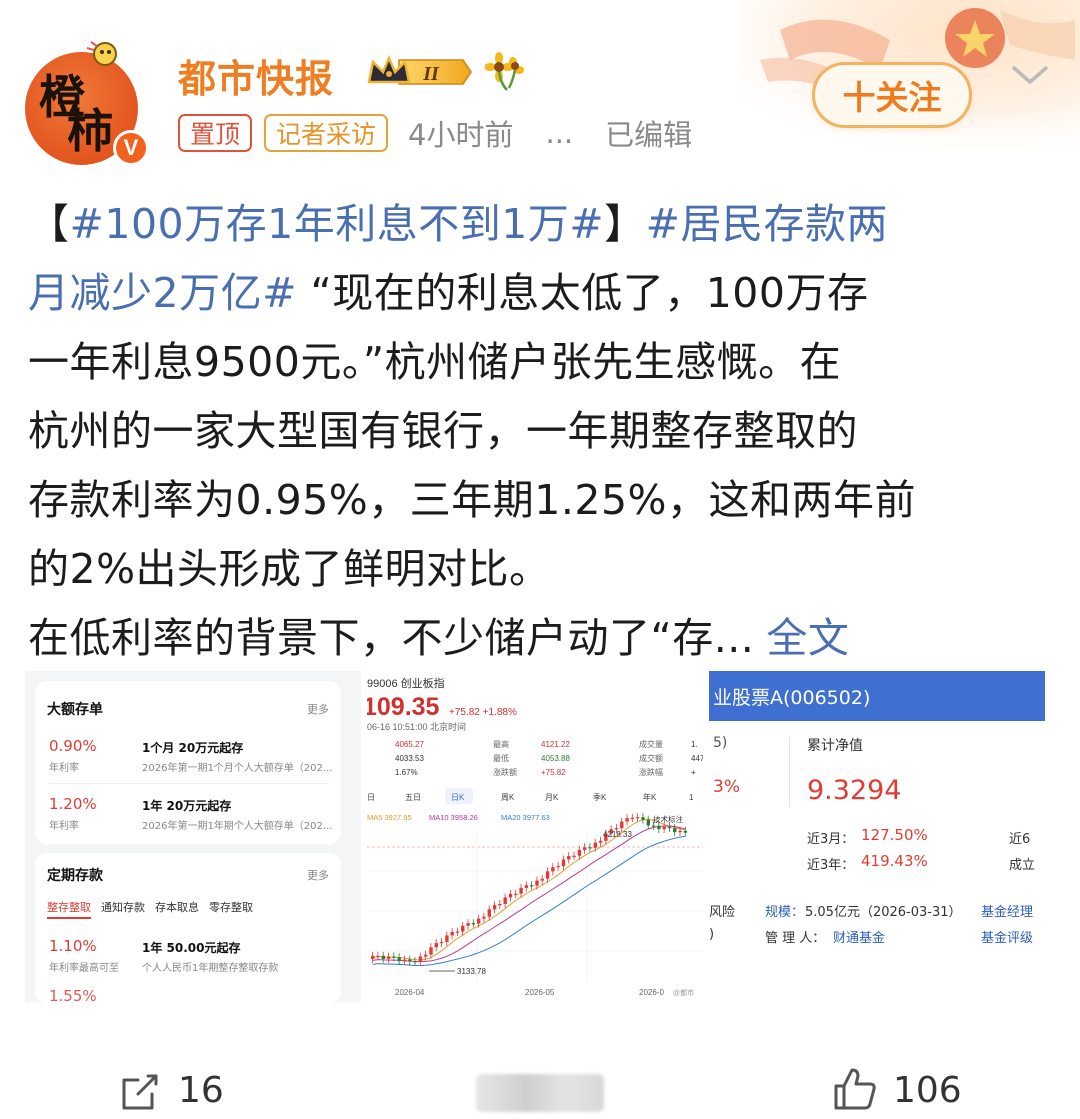  What do you see at coordinates (210, 968) in the screenshot?
I see `product-desc: 个人人民币1年期整存整取存款` at bounding box center [210, 968].